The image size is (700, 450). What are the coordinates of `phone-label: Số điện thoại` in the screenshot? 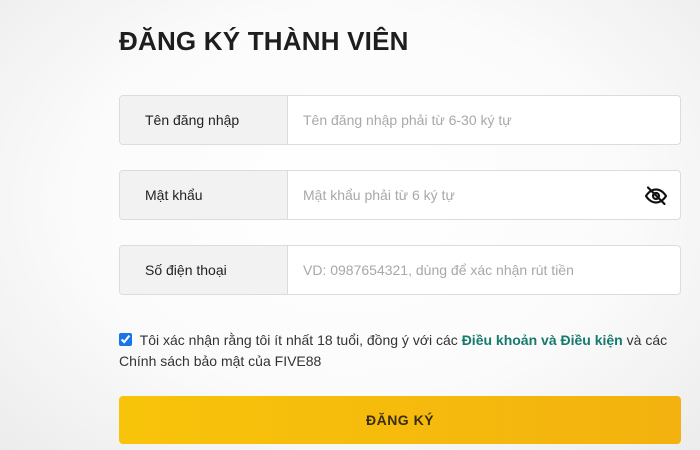 It's located at (204, 270).